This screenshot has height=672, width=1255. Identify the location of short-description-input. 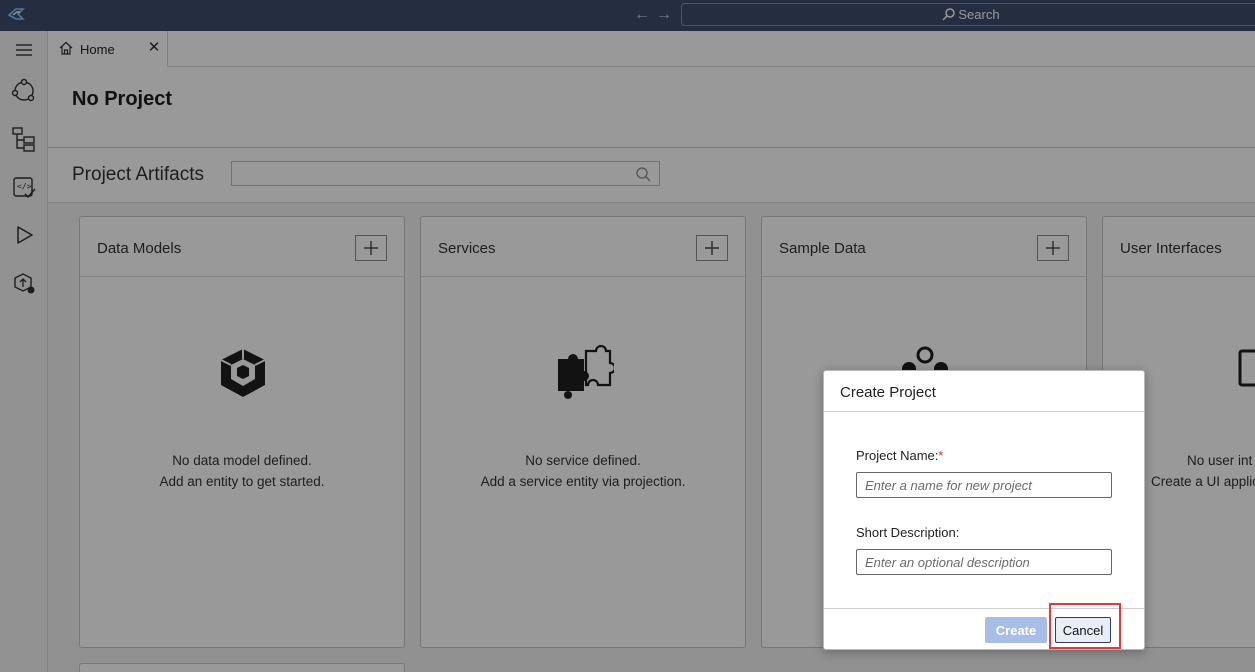
(984, 562).